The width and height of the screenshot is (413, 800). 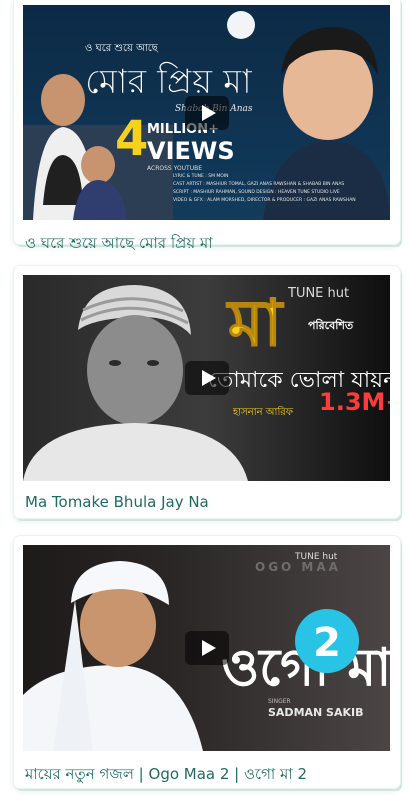 I want to click on views-number: 4, so click(x=131, y=139).